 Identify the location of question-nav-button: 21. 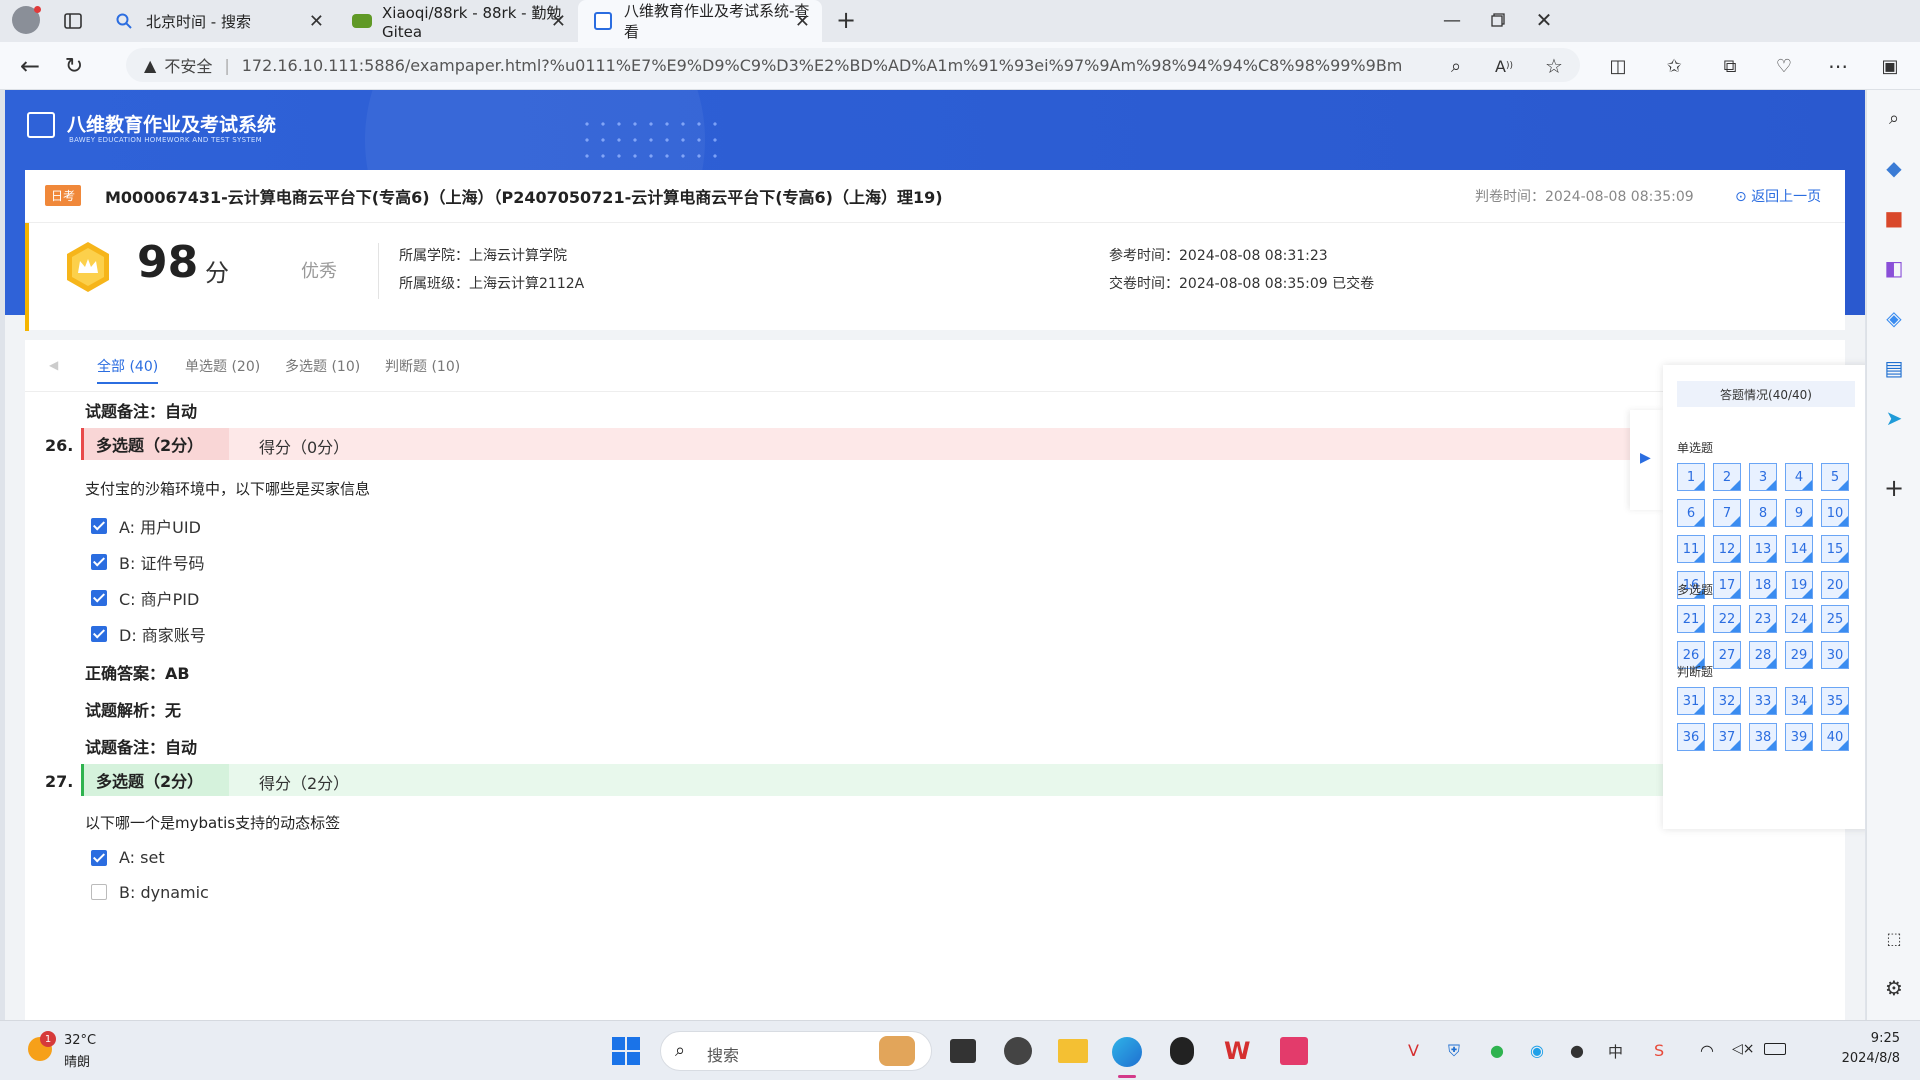
(1691, 619).